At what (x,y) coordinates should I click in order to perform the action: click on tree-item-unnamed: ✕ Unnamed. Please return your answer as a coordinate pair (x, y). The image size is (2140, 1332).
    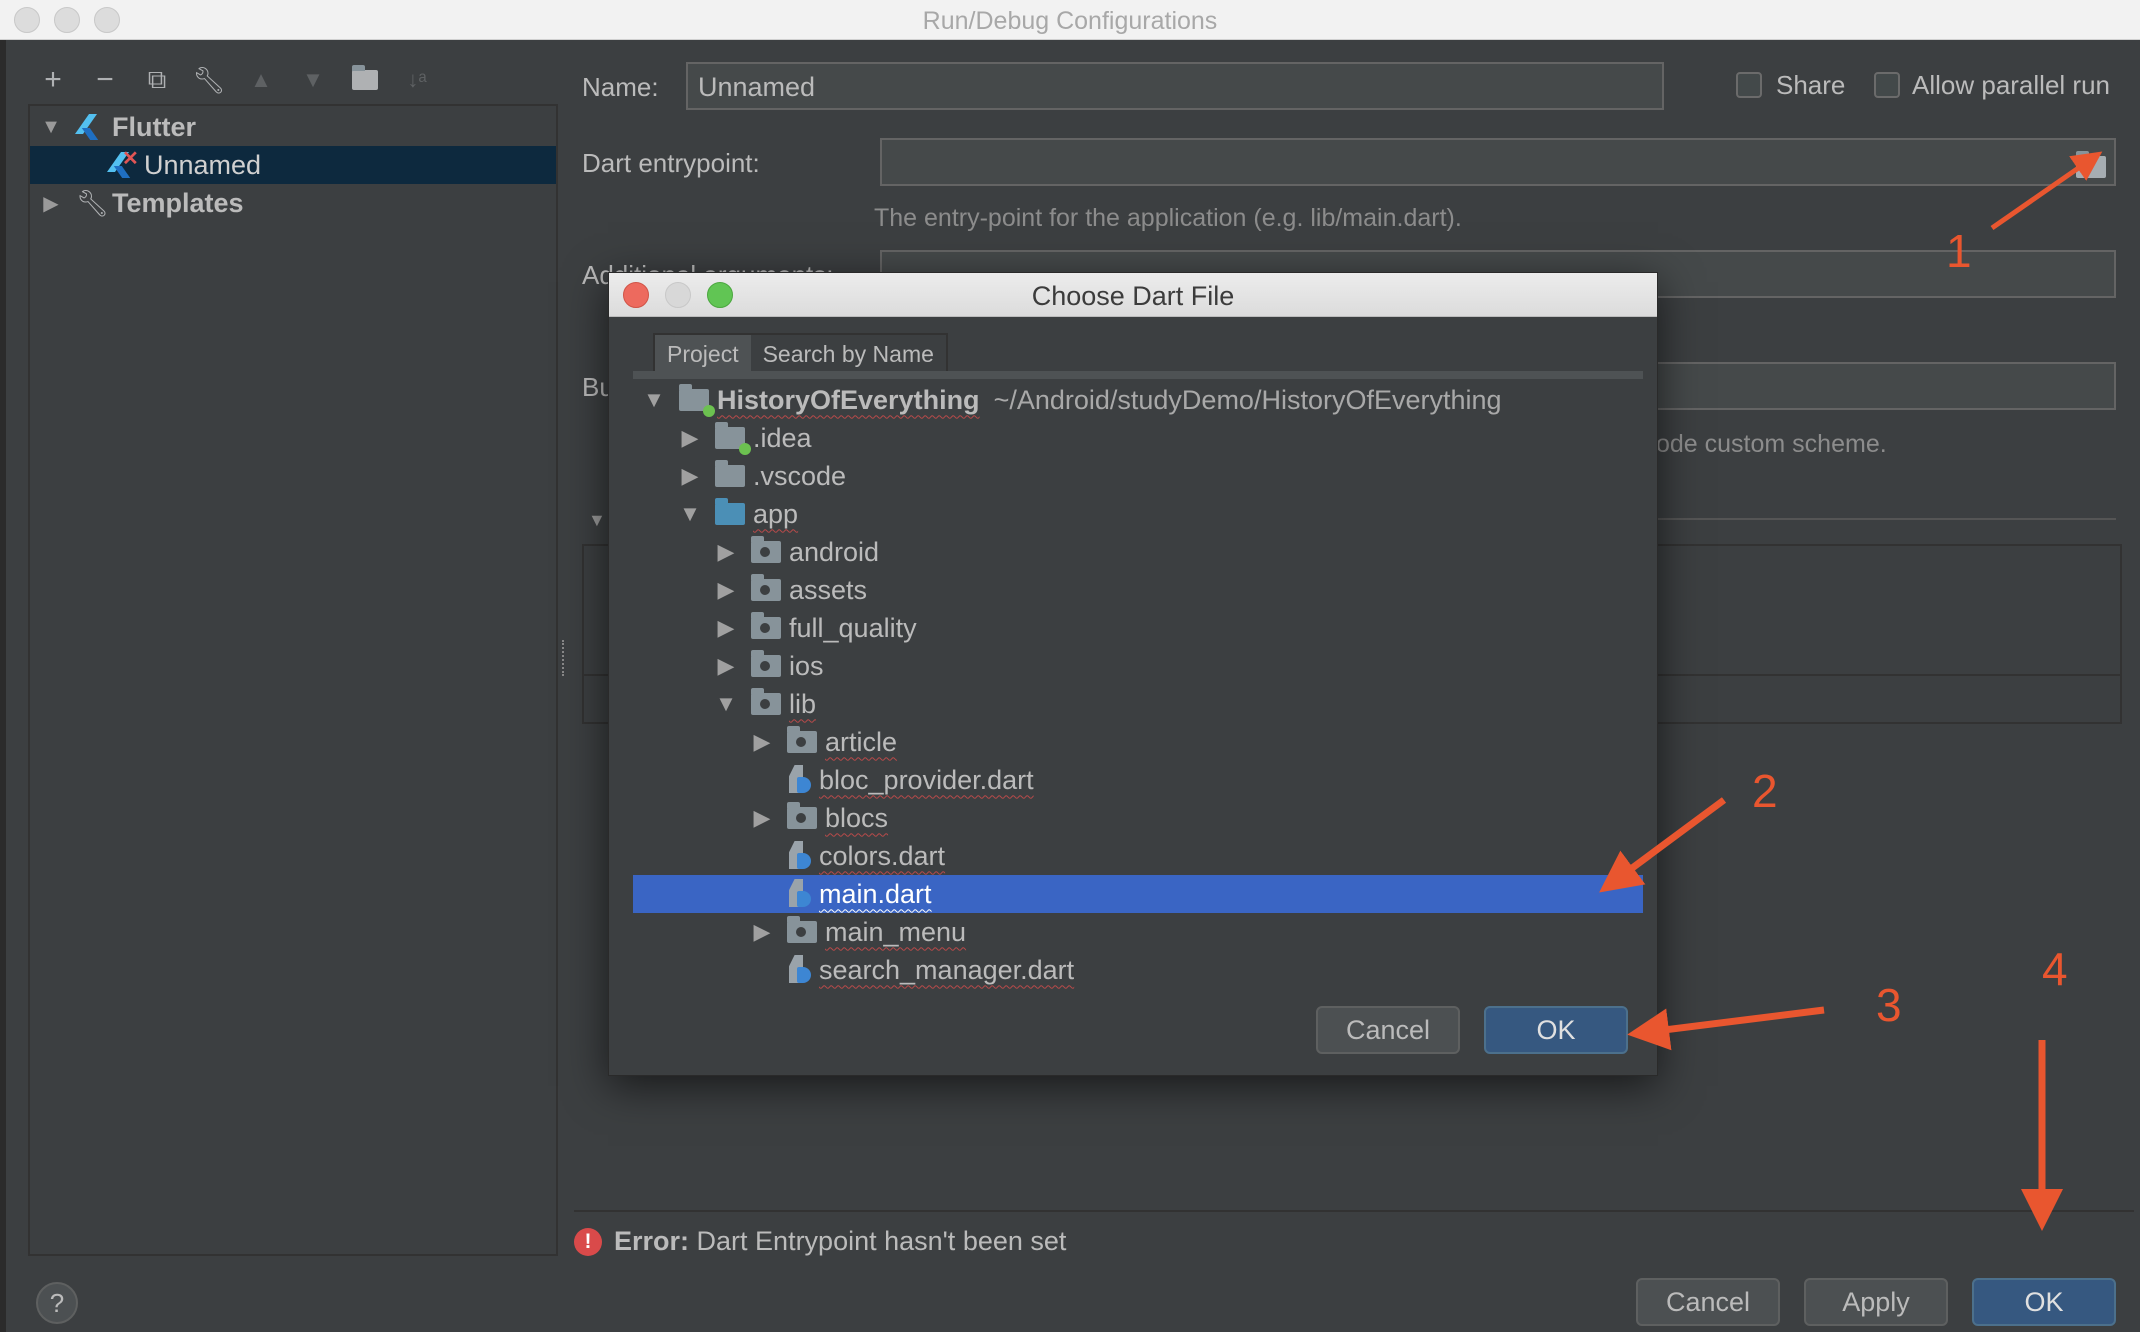
    Looking at the image, I should click on (293, 165).